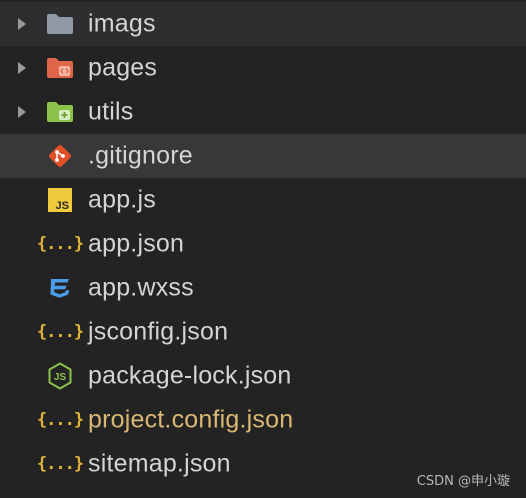 The image size is (526, 498). Describe the element at coordinates (263, 112) in the screenshot. I see `tree-item-utils: utils` at that location.